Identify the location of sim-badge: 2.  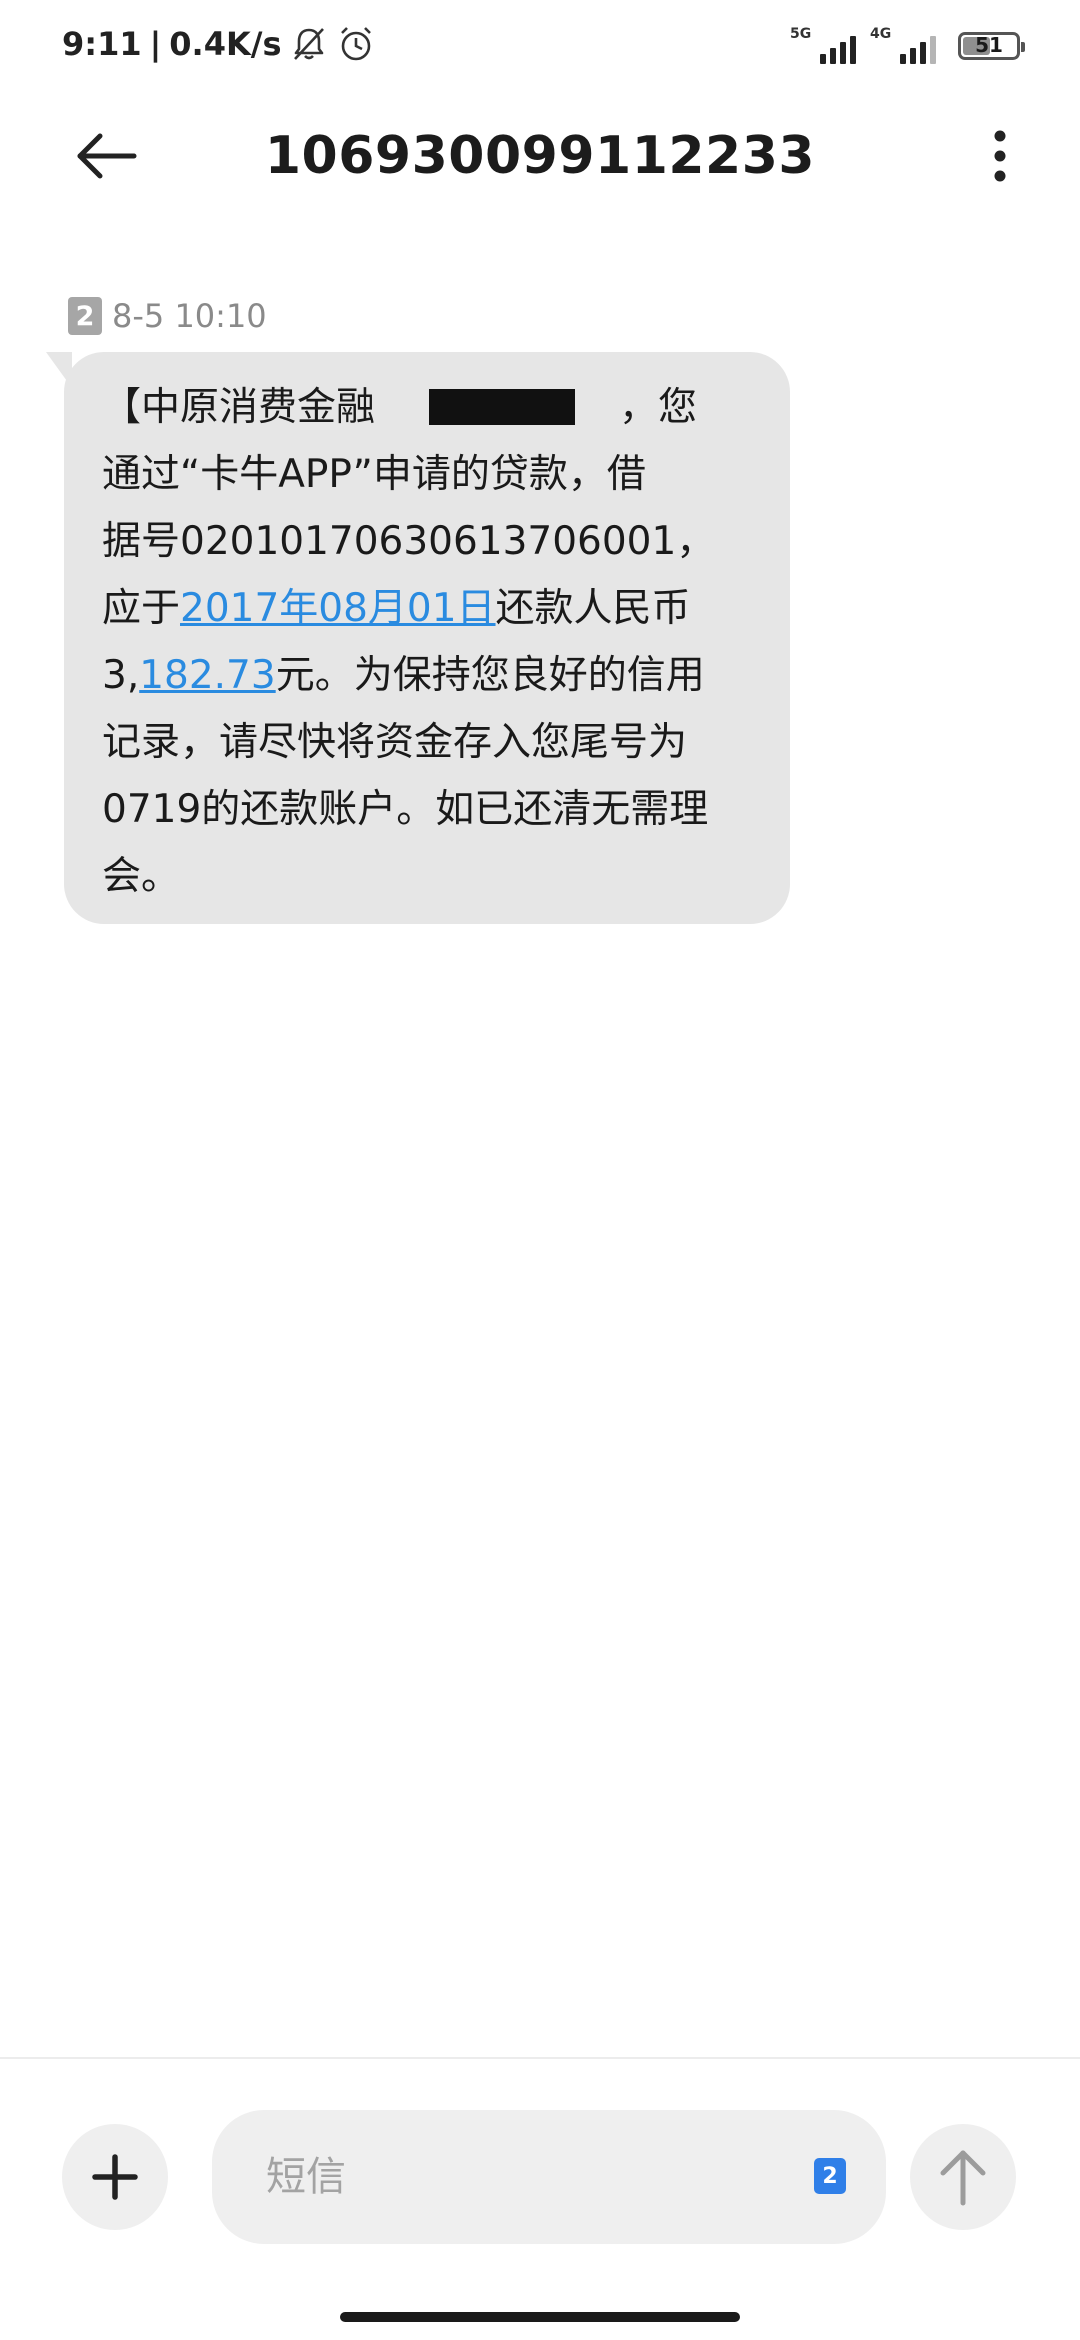
(85, 316).